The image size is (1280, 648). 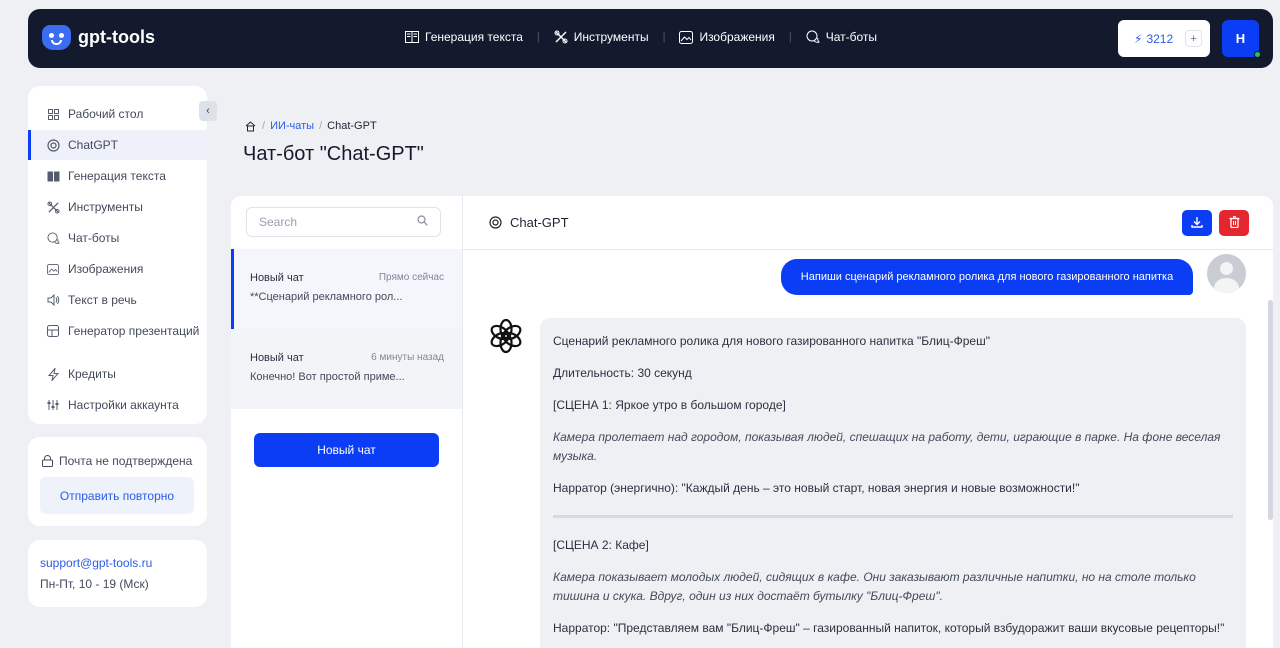 I want to click on sidebar-item-label: Чат-боты, so click(x=94, y=238).